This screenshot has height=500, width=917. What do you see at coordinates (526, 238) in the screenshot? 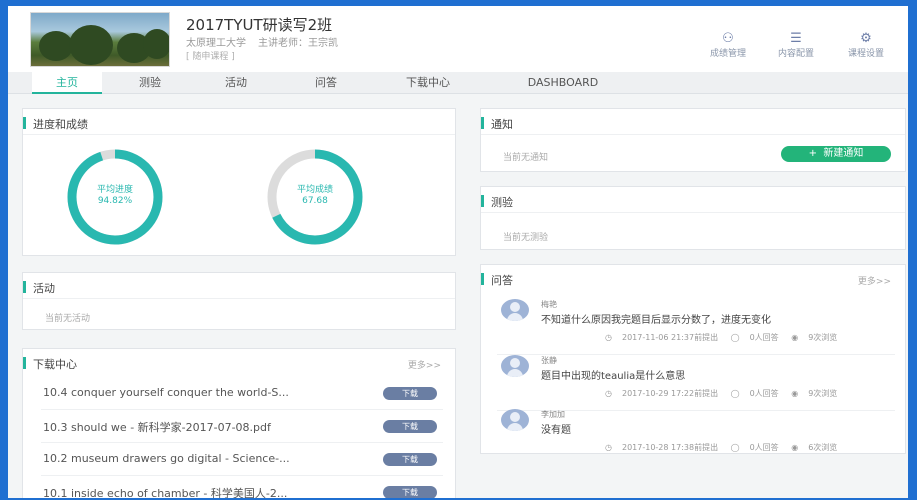
I see `quiz-empty-text: 当前无测验` at bounding box center [526, 238].